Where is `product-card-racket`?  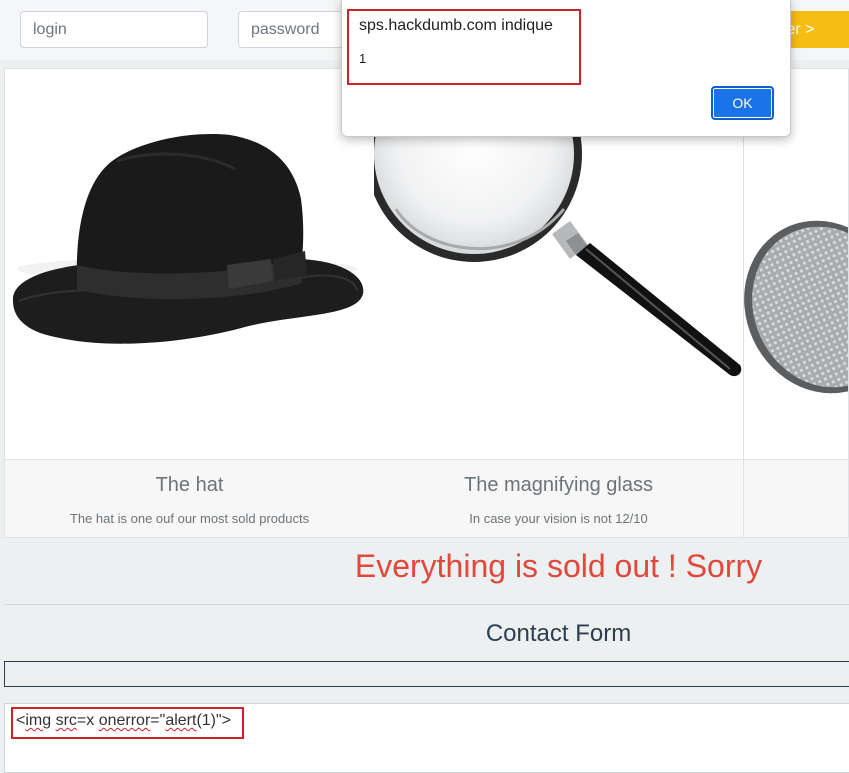 product-card-racket is located at coordinates (796, 303).